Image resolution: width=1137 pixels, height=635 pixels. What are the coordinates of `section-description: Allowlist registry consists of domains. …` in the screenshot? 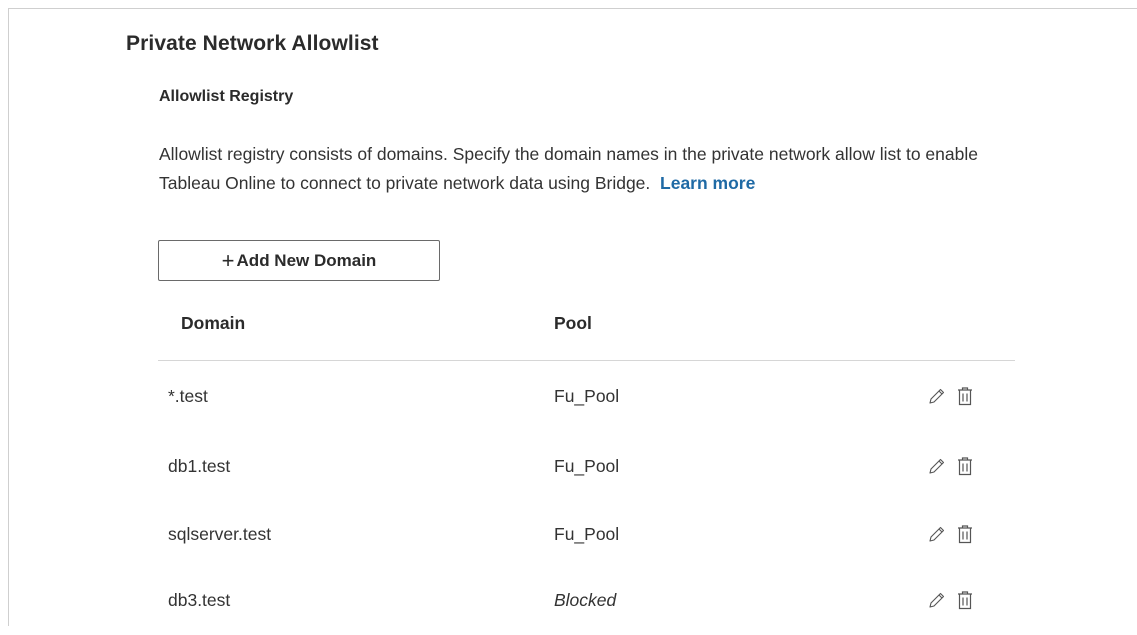 It's located at (589, 169).